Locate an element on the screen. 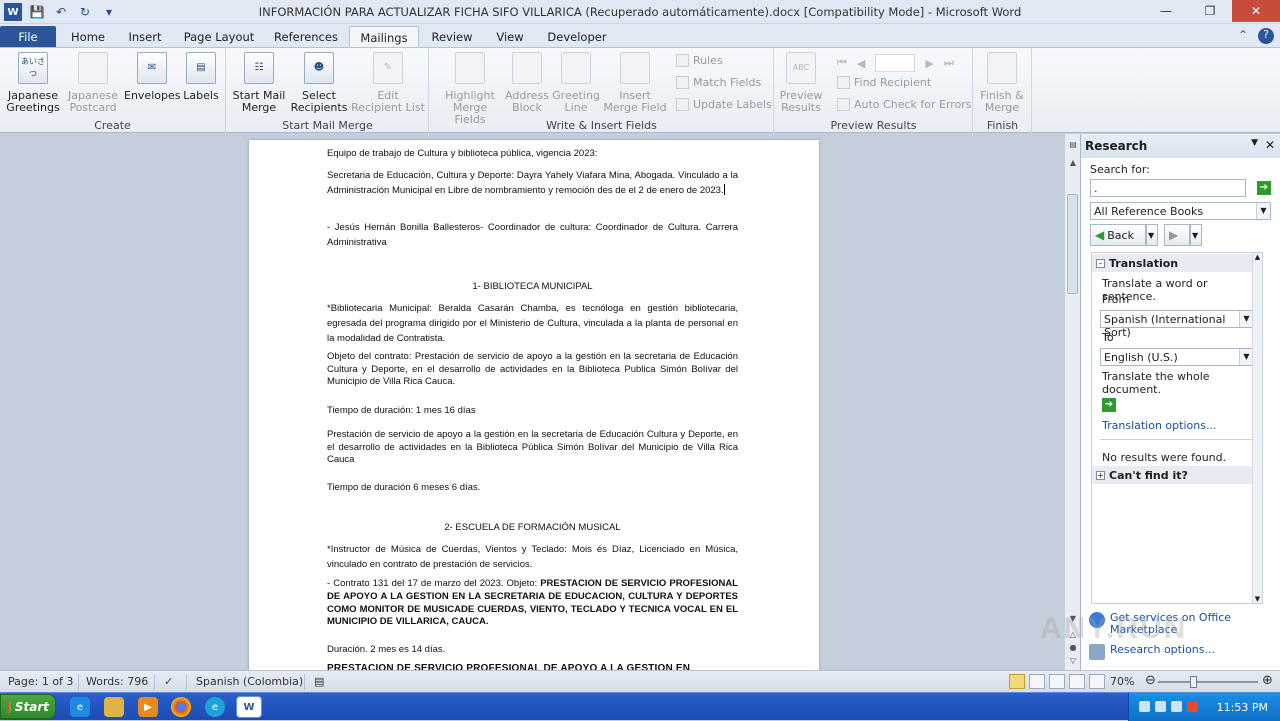 The image size is (1280, 721). highlight-merge-fields-button: Highlight Merge Fields is located at coordinates (470, 89).